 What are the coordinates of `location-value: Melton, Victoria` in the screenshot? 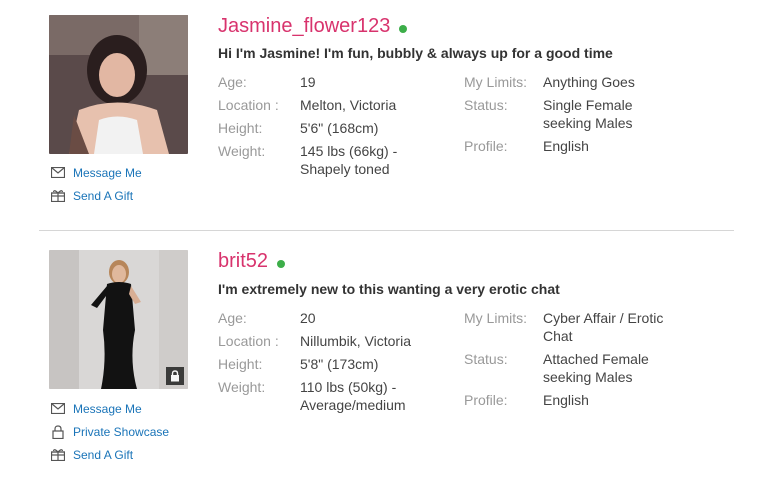 It's located at (348, 105).